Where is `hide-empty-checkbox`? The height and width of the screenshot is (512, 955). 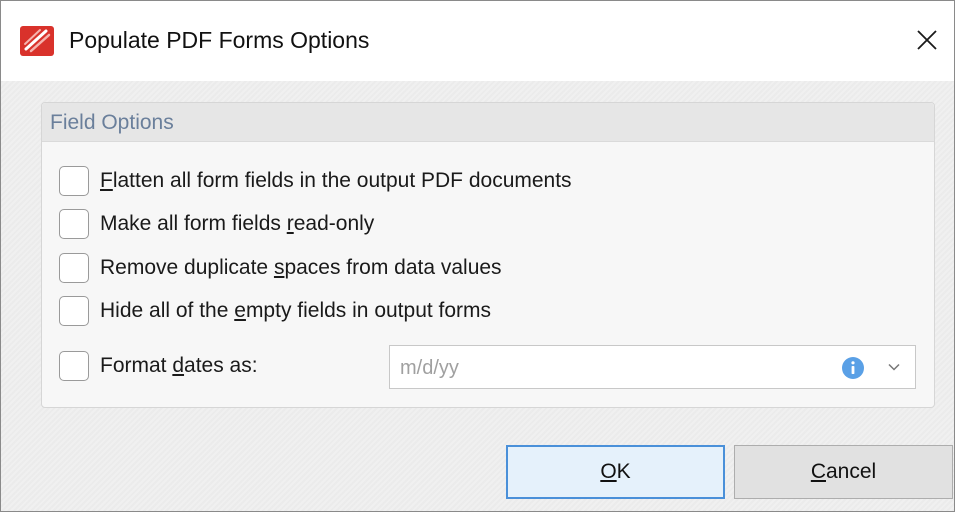 hide-empty-checkbox is located at coordinates (74, 311).